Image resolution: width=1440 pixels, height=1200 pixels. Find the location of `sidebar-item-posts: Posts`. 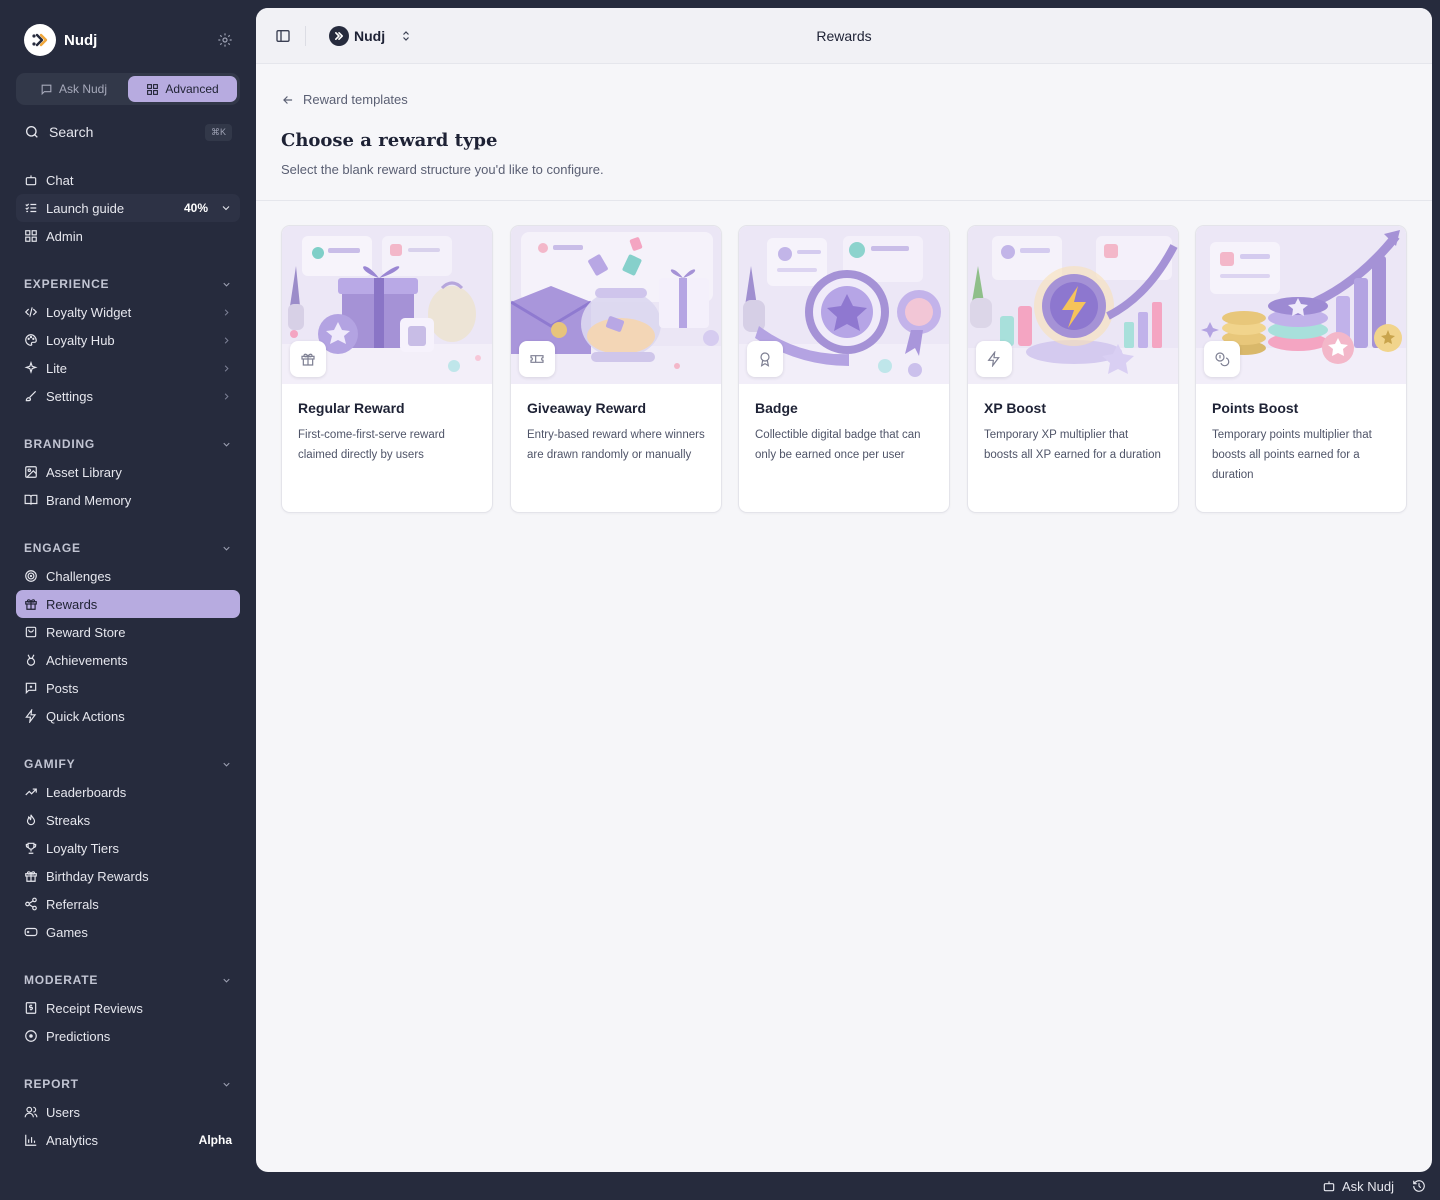

sidebar-item-posts: Posts is located at coordinates (128, 688).